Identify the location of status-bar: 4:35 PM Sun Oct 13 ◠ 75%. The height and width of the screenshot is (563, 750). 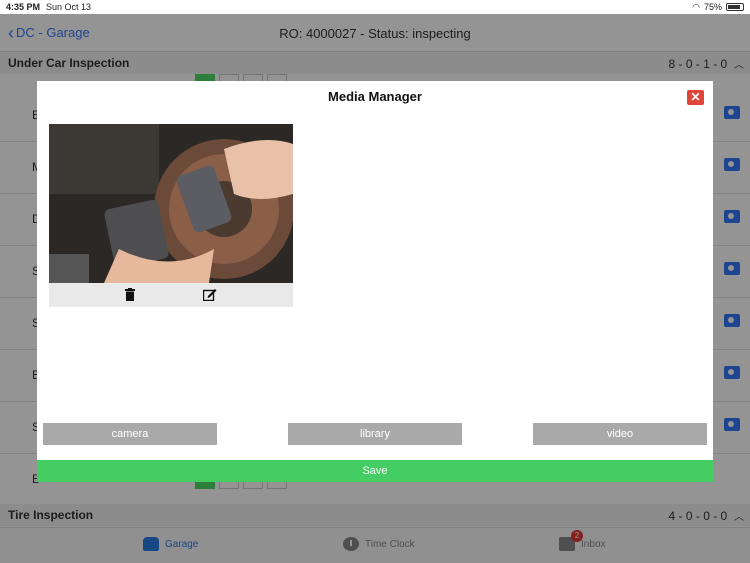
(375, 7).